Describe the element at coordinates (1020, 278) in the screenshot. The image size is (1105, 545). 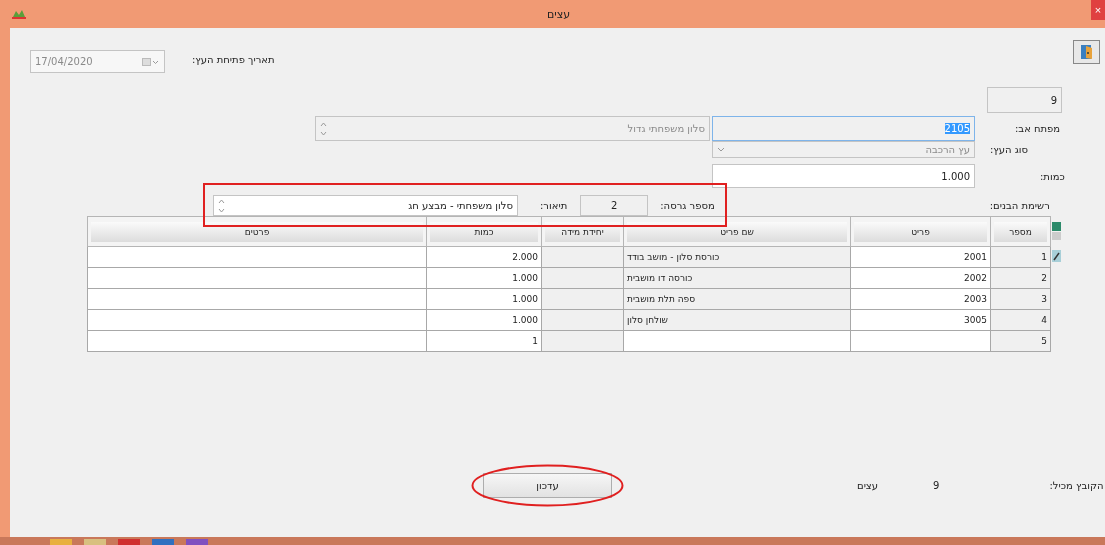
I see `table-cell: 2` at that location.